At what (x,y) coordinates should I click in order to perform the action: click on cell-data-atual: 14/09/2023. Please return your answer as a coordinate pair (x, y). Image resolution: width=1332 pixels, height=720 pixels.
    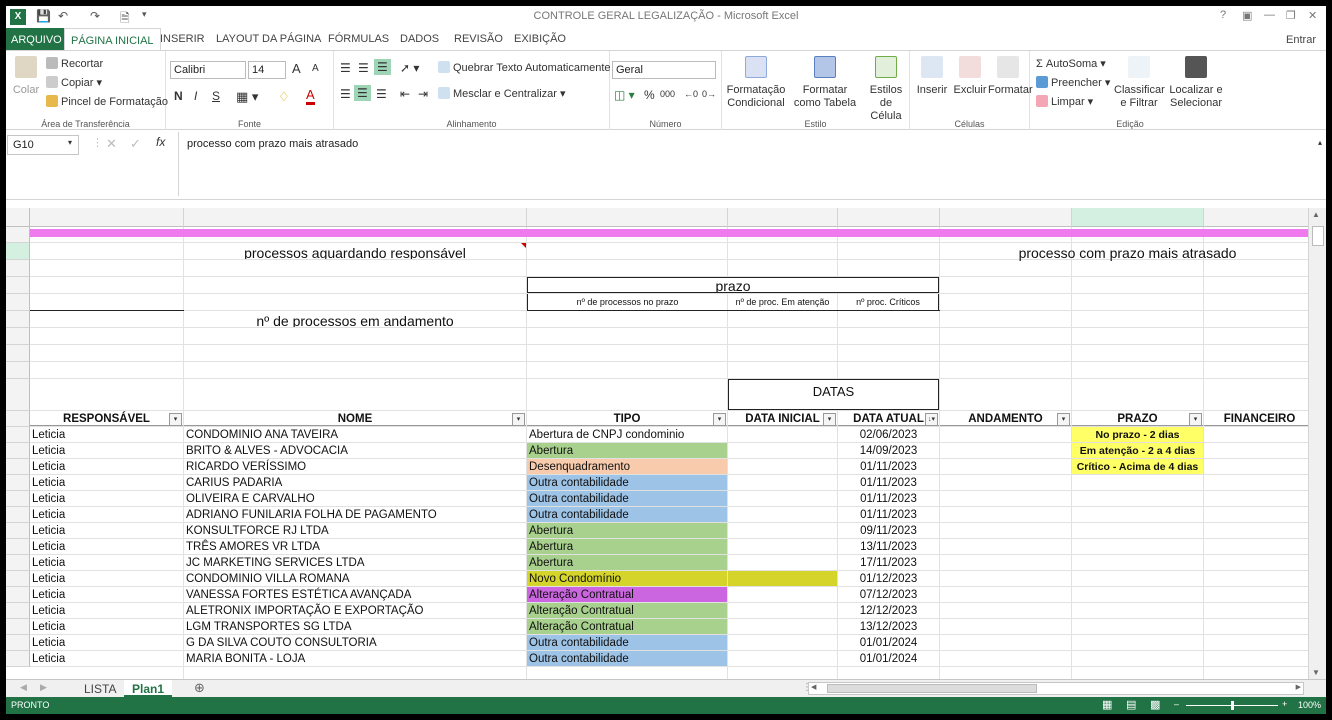
    Looking at the image, I should click on (888, 450).